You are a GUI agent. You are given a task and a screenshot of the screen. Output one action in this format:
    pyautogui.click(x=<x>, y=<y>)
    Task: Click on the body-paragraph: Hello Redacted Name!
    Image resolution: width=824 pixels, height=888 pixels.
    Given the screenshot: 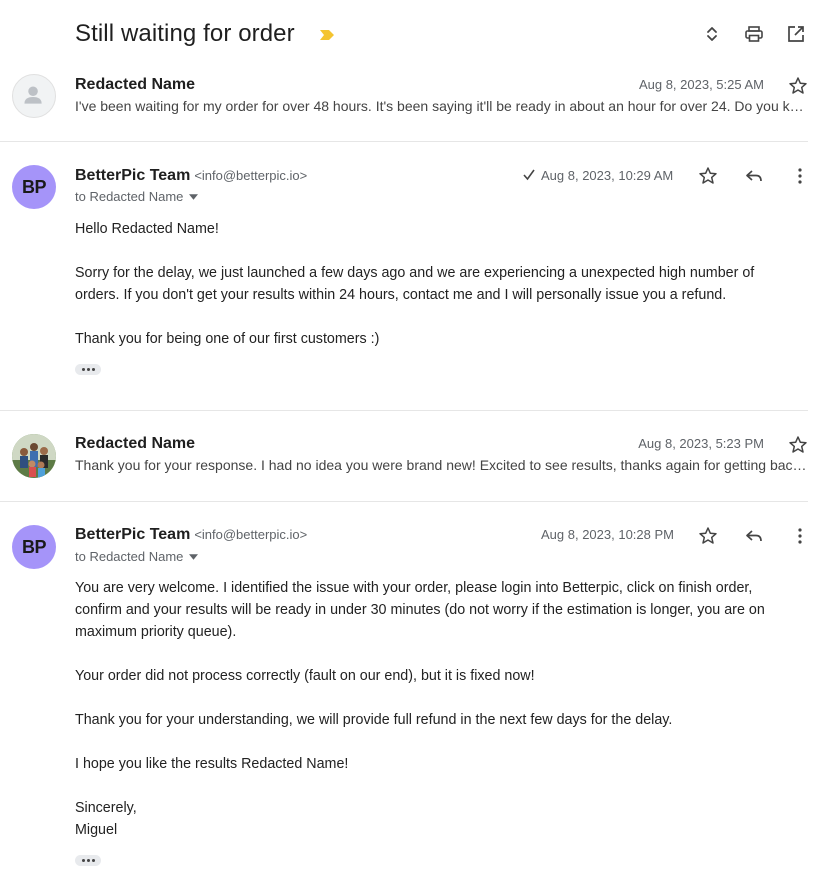 What is the action you would take?
    pyautogui.click(x=147, y=229)
    